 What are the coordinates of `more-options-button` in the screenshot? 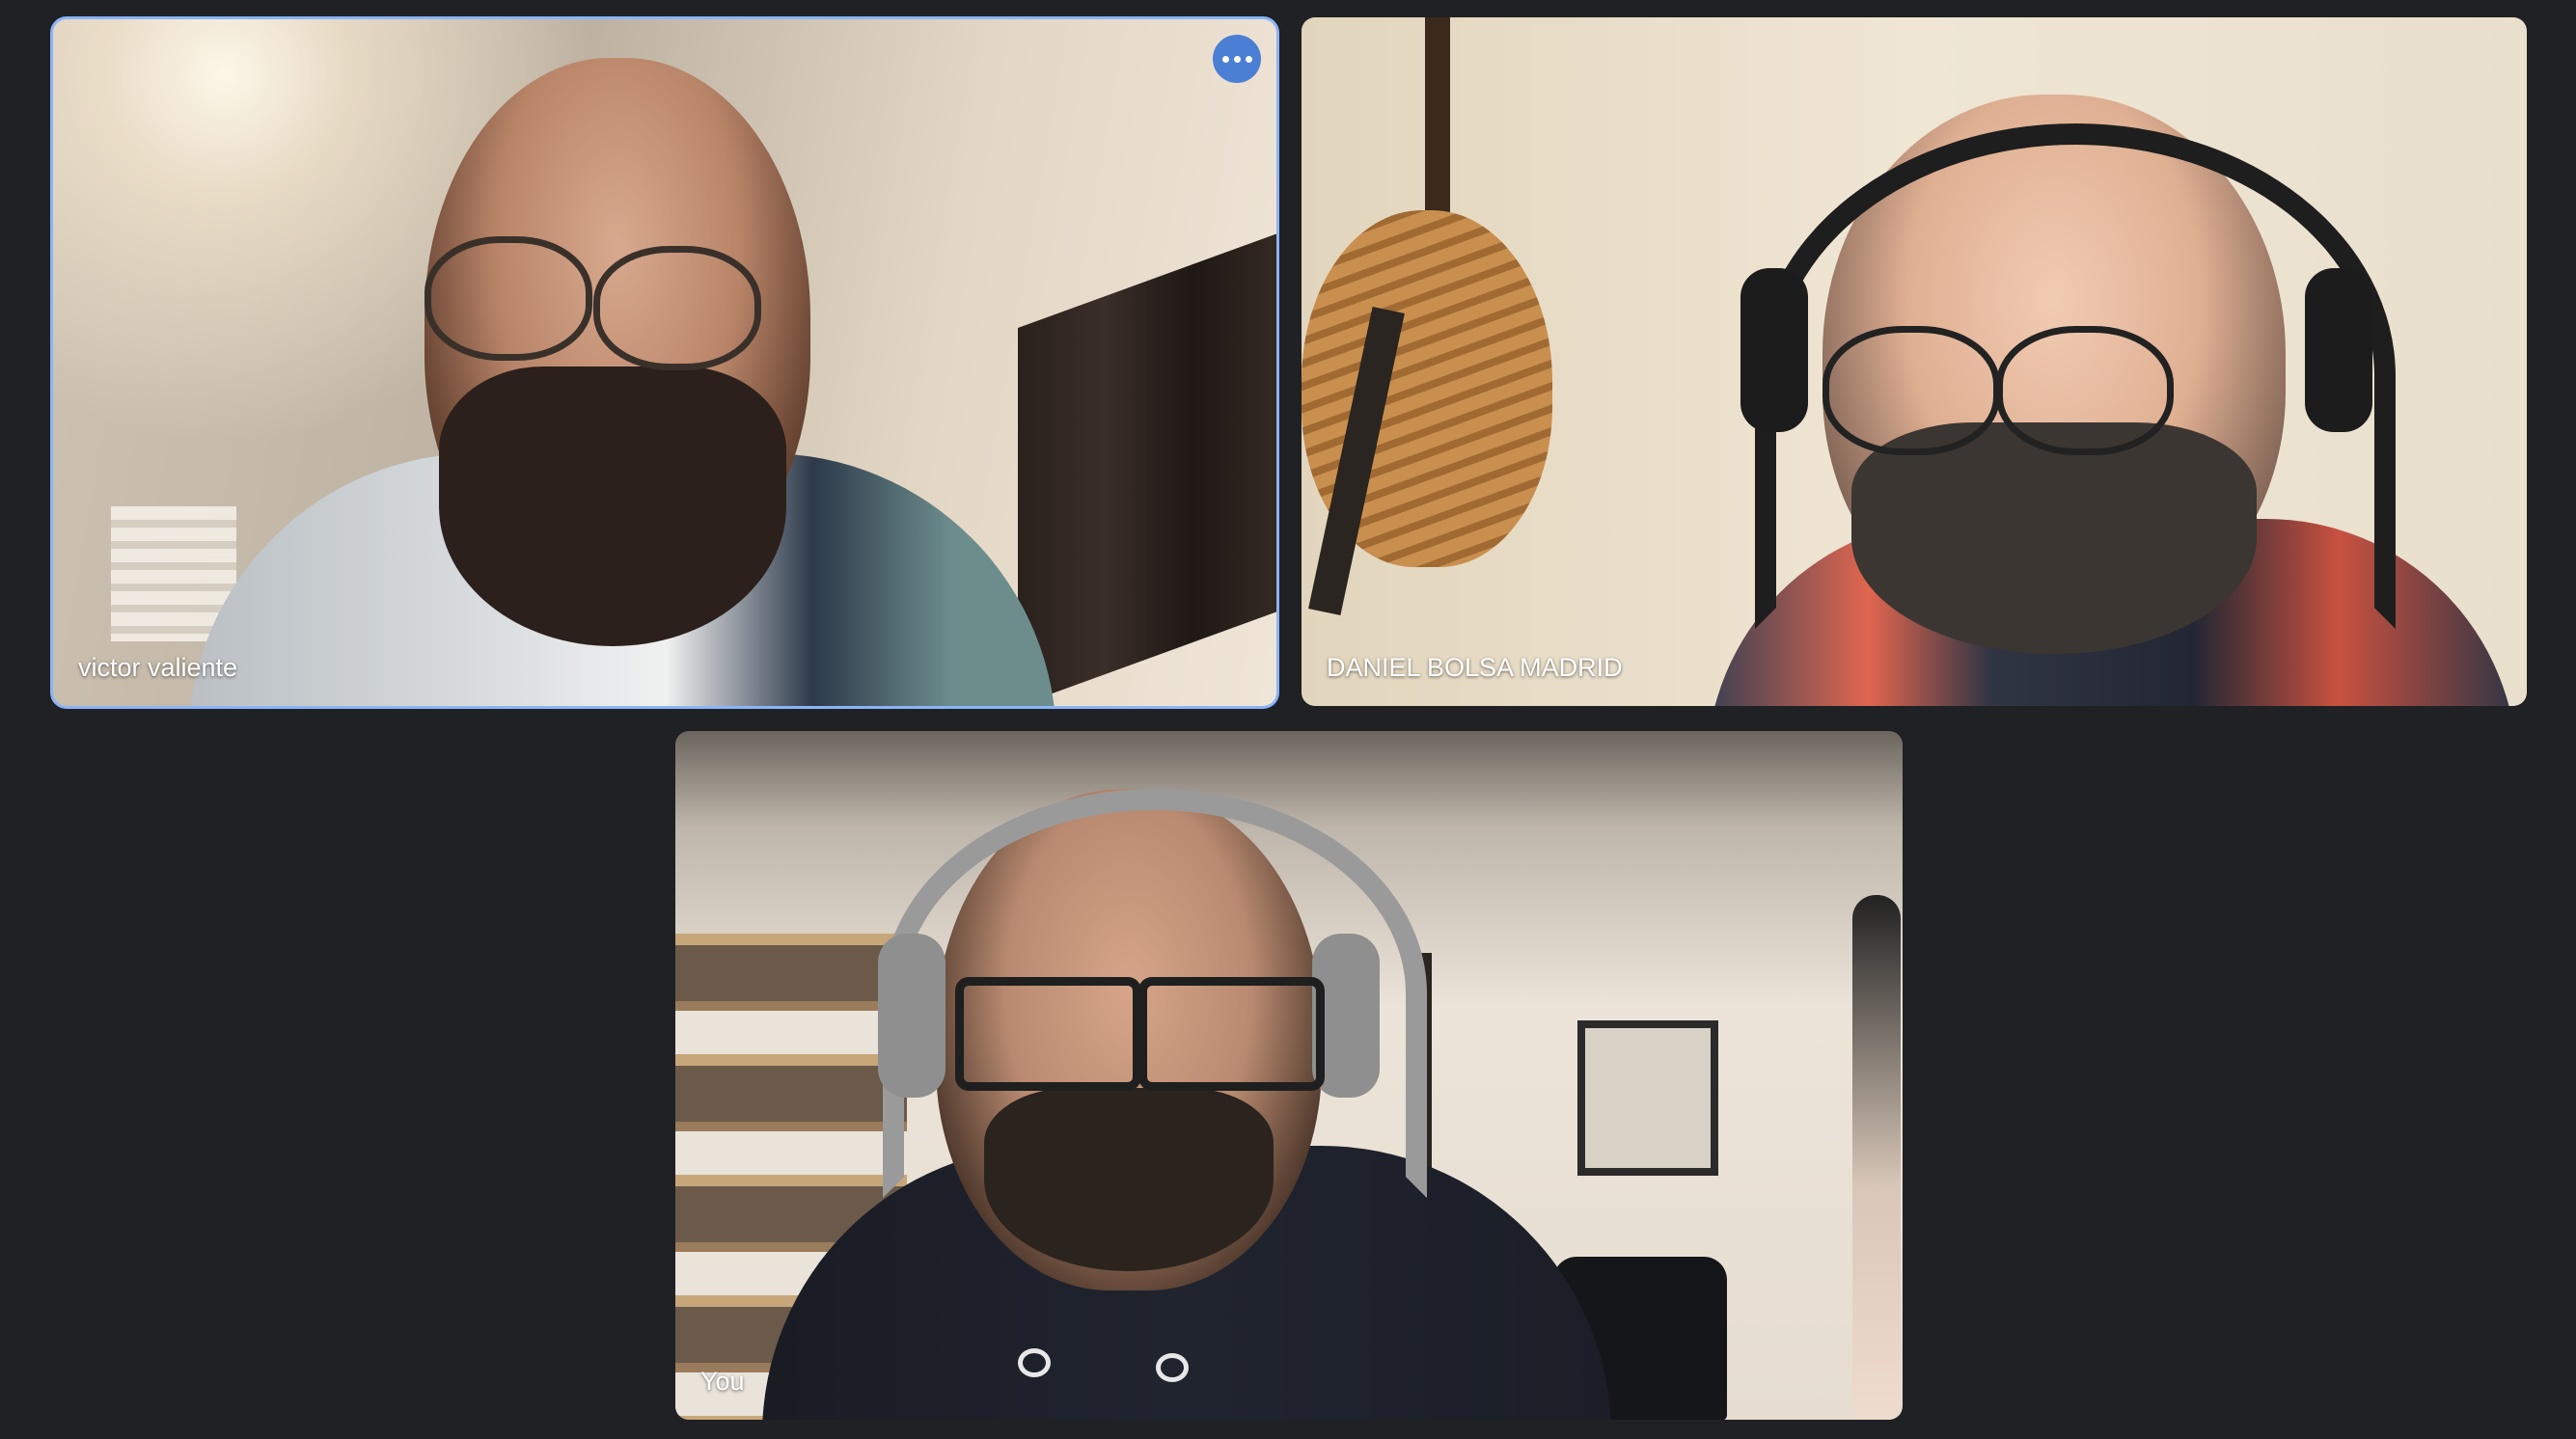 It's located at (1237, 59).